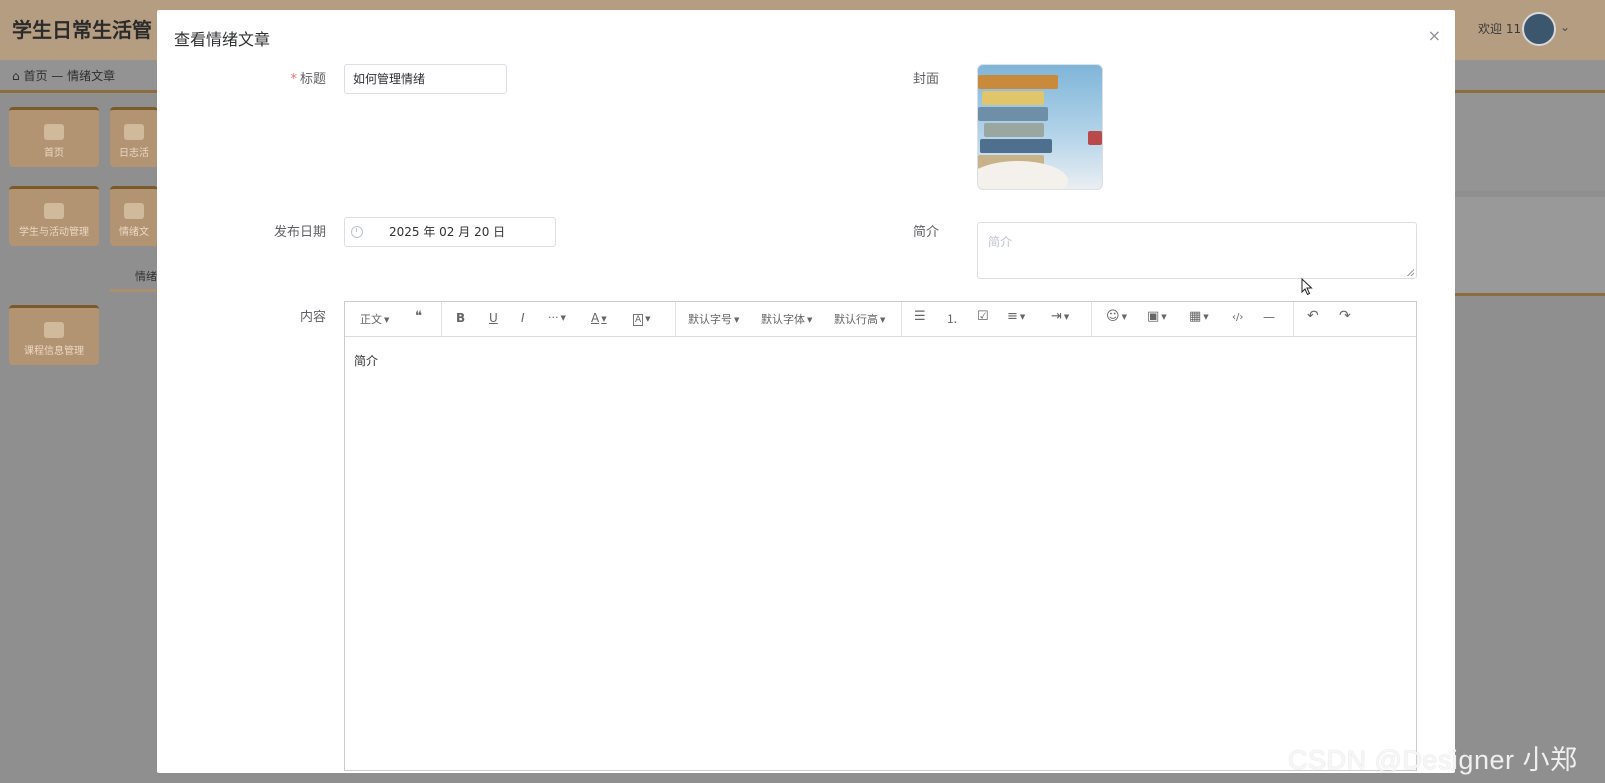 This screenshot has height=783, width=1605. What do you see at coordinates (1023, 175) in the screenshot?
I see `cloud-graphic` at bounding box center [1023, 175].